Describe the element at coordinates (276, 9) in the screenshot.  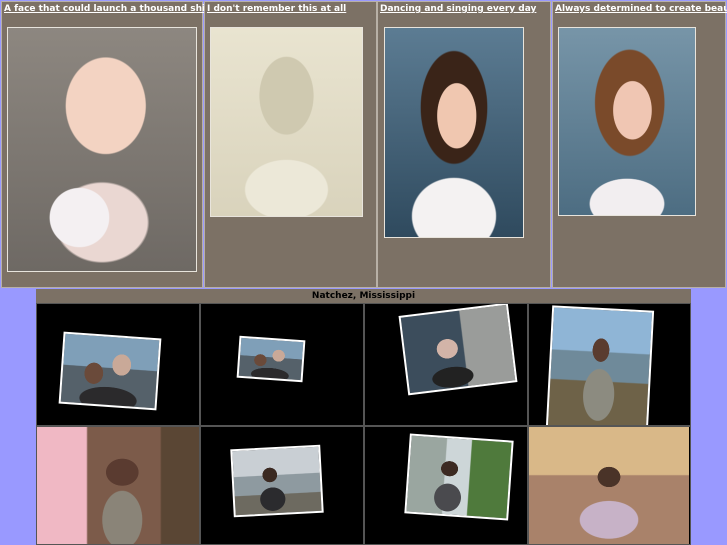
I see `portrait-caption-link: I don't remember this at all` at that location.